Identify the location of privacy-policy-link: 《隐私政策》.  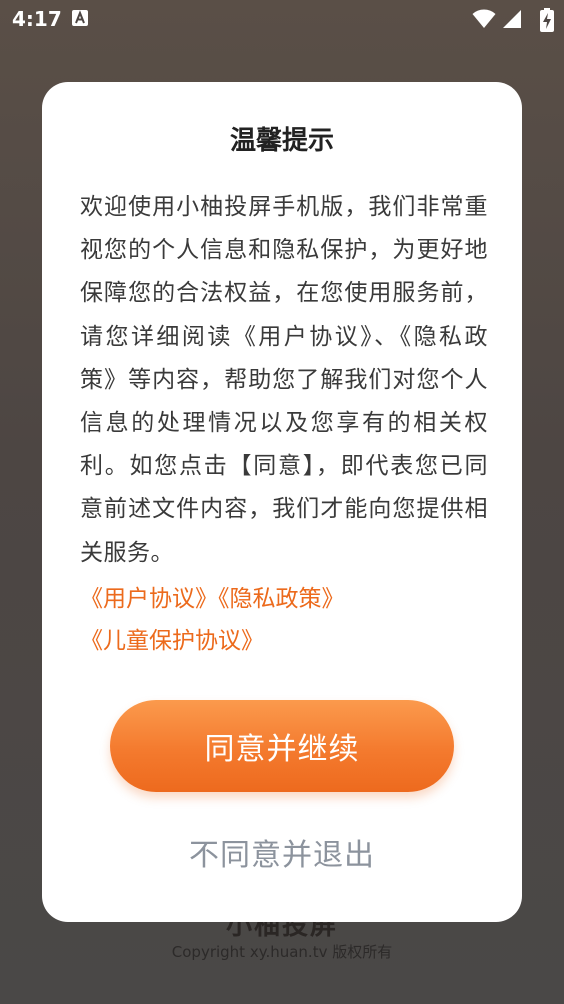
(281, 599).